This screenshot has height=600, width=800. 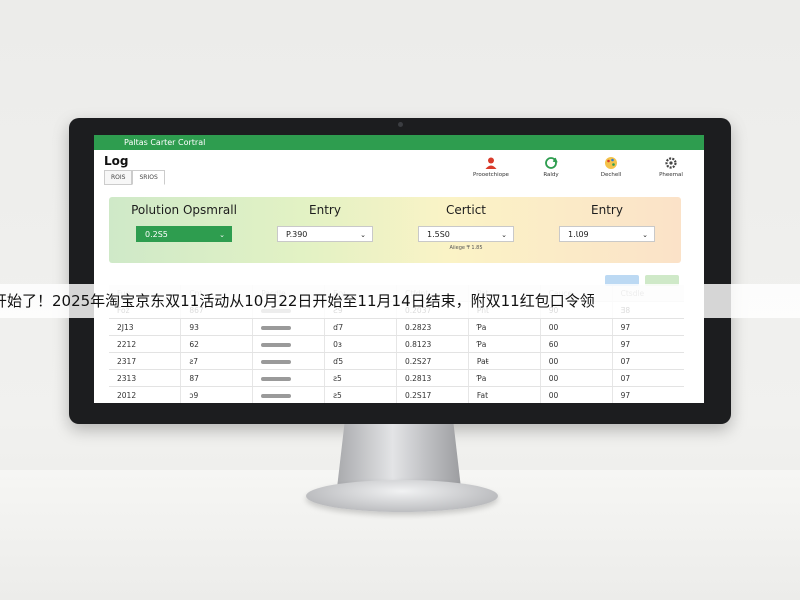 What do you see at coordinates (145, 378) in the screenshot?
I see `table-cell: 2313` at bounding box center [145, 378].